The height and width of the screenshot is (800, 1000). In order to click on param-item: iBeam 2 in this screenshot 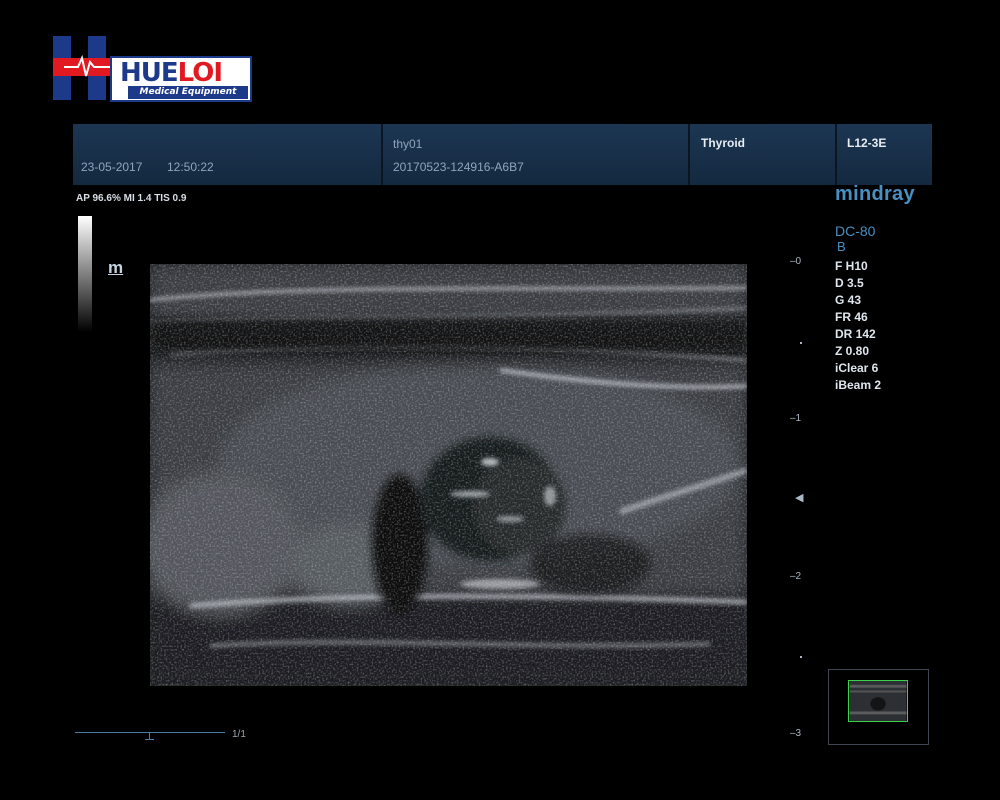, I will do `click(858, 385)`.